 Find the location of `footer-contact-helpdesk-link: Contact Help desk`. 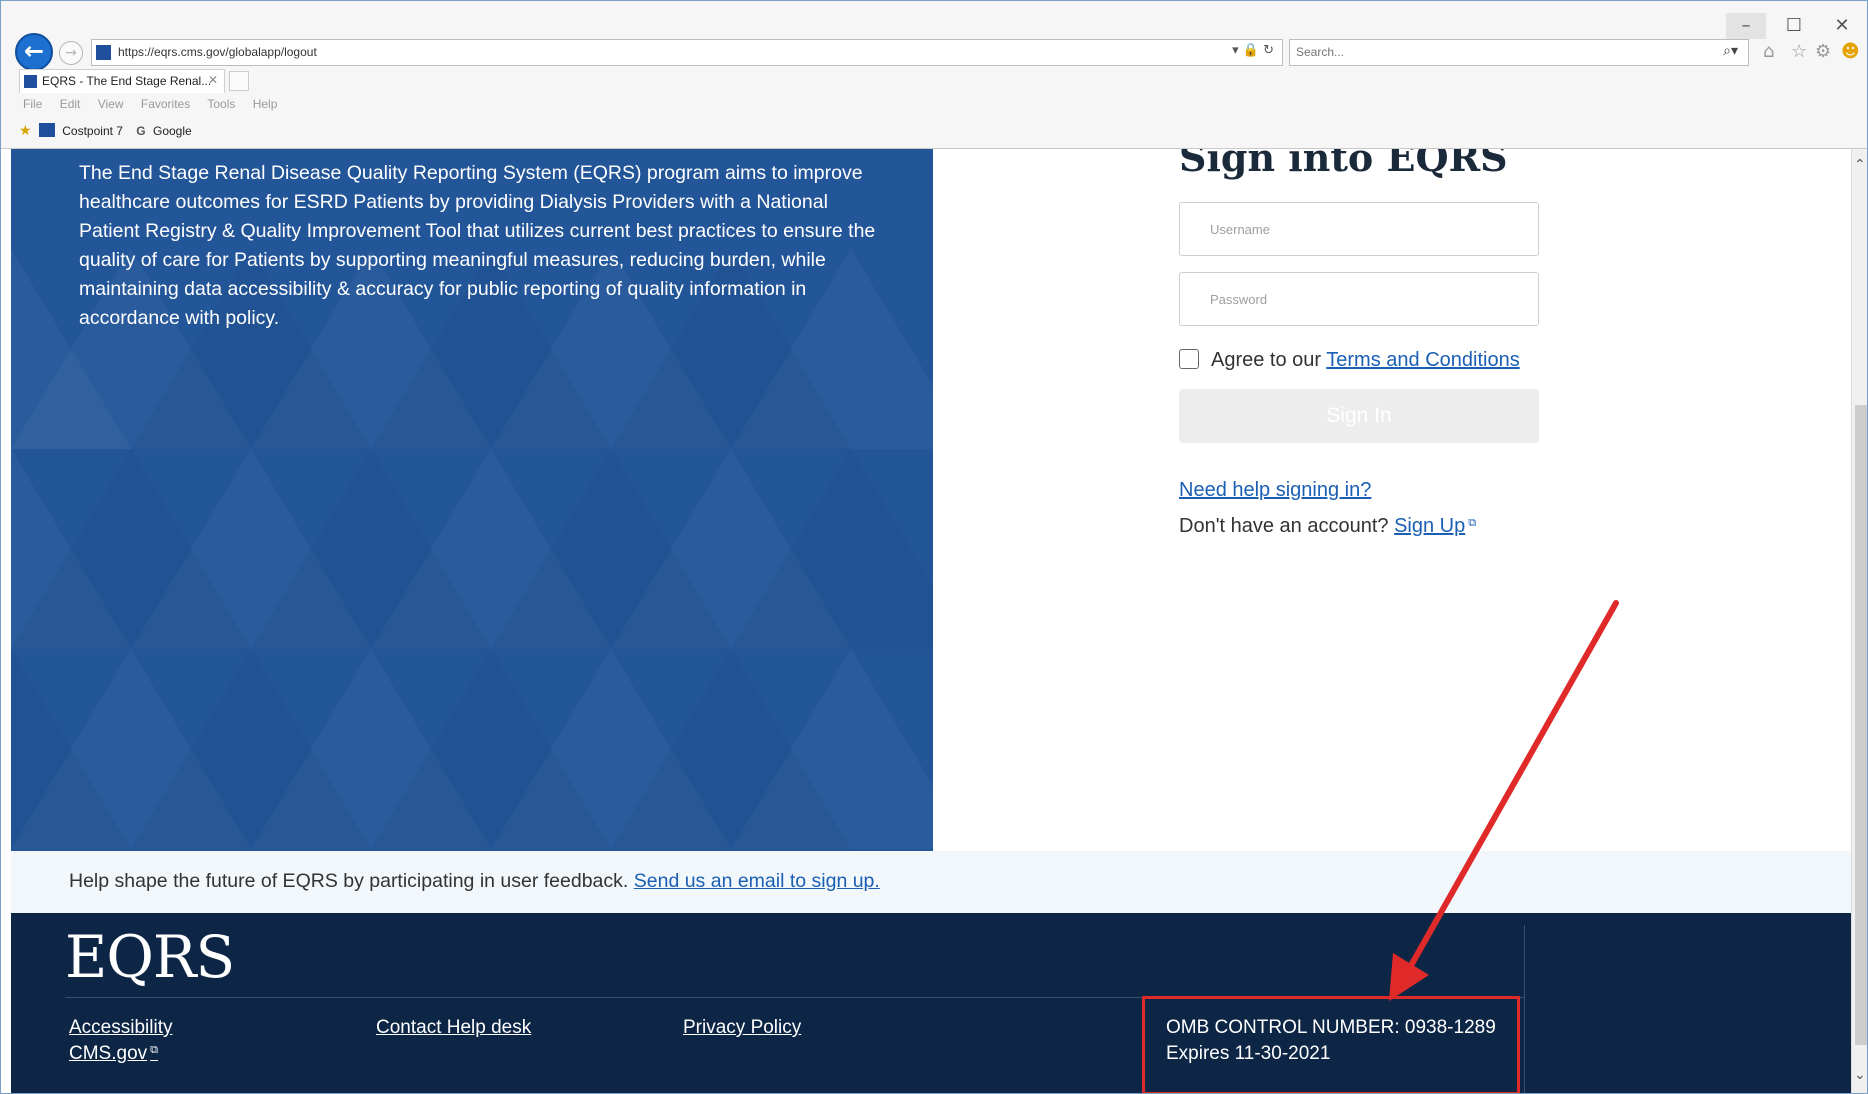

footer-contact-helpdesk-link: Contact Help desk is located at coordinates (453, 1028).